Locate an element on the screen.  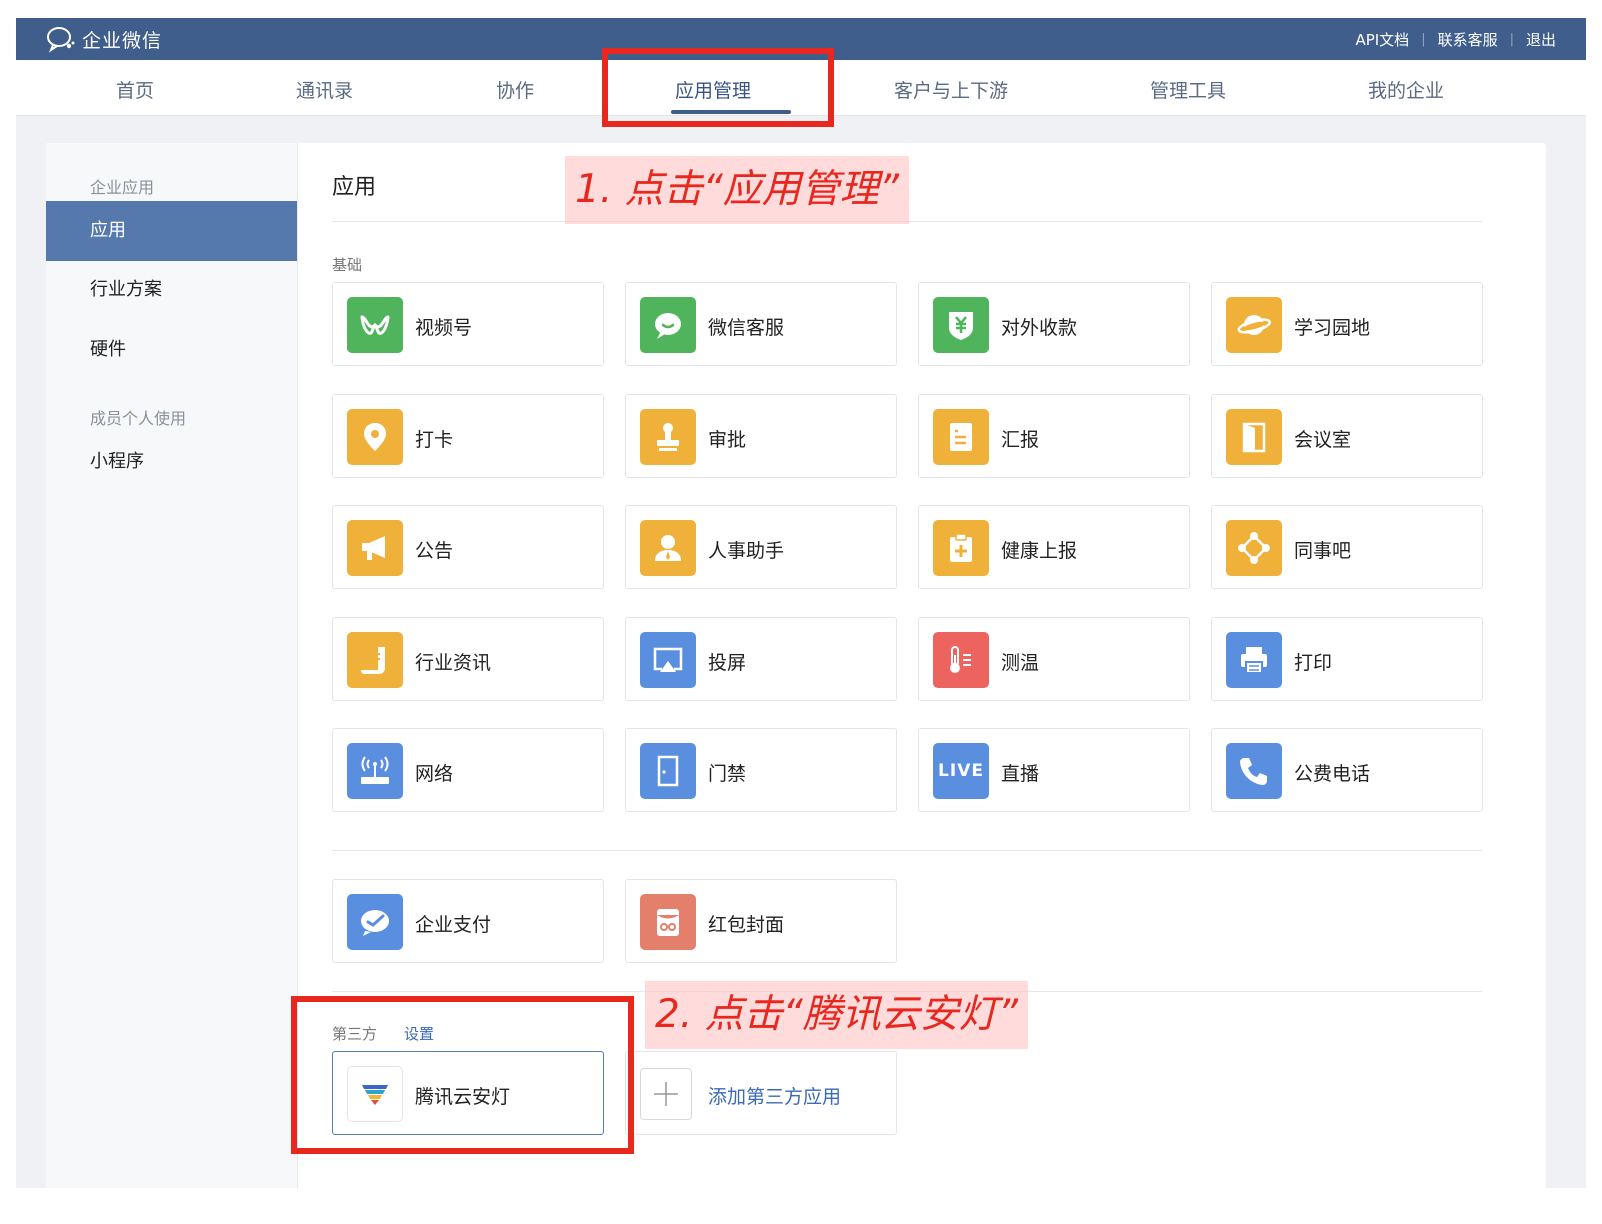
app-label: 打印 is located at coordinates (1313, 663).